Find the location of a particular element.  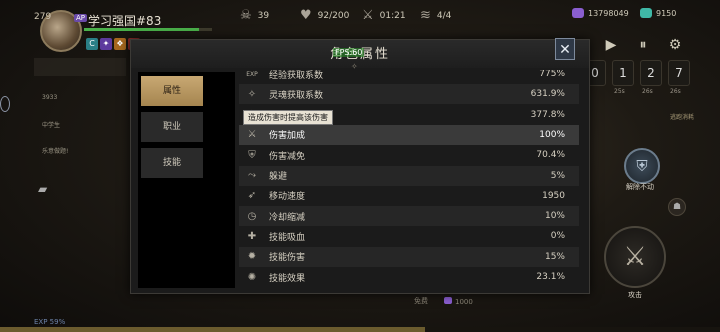

attack-button: ⚔ is located at coordinates (635, 257).